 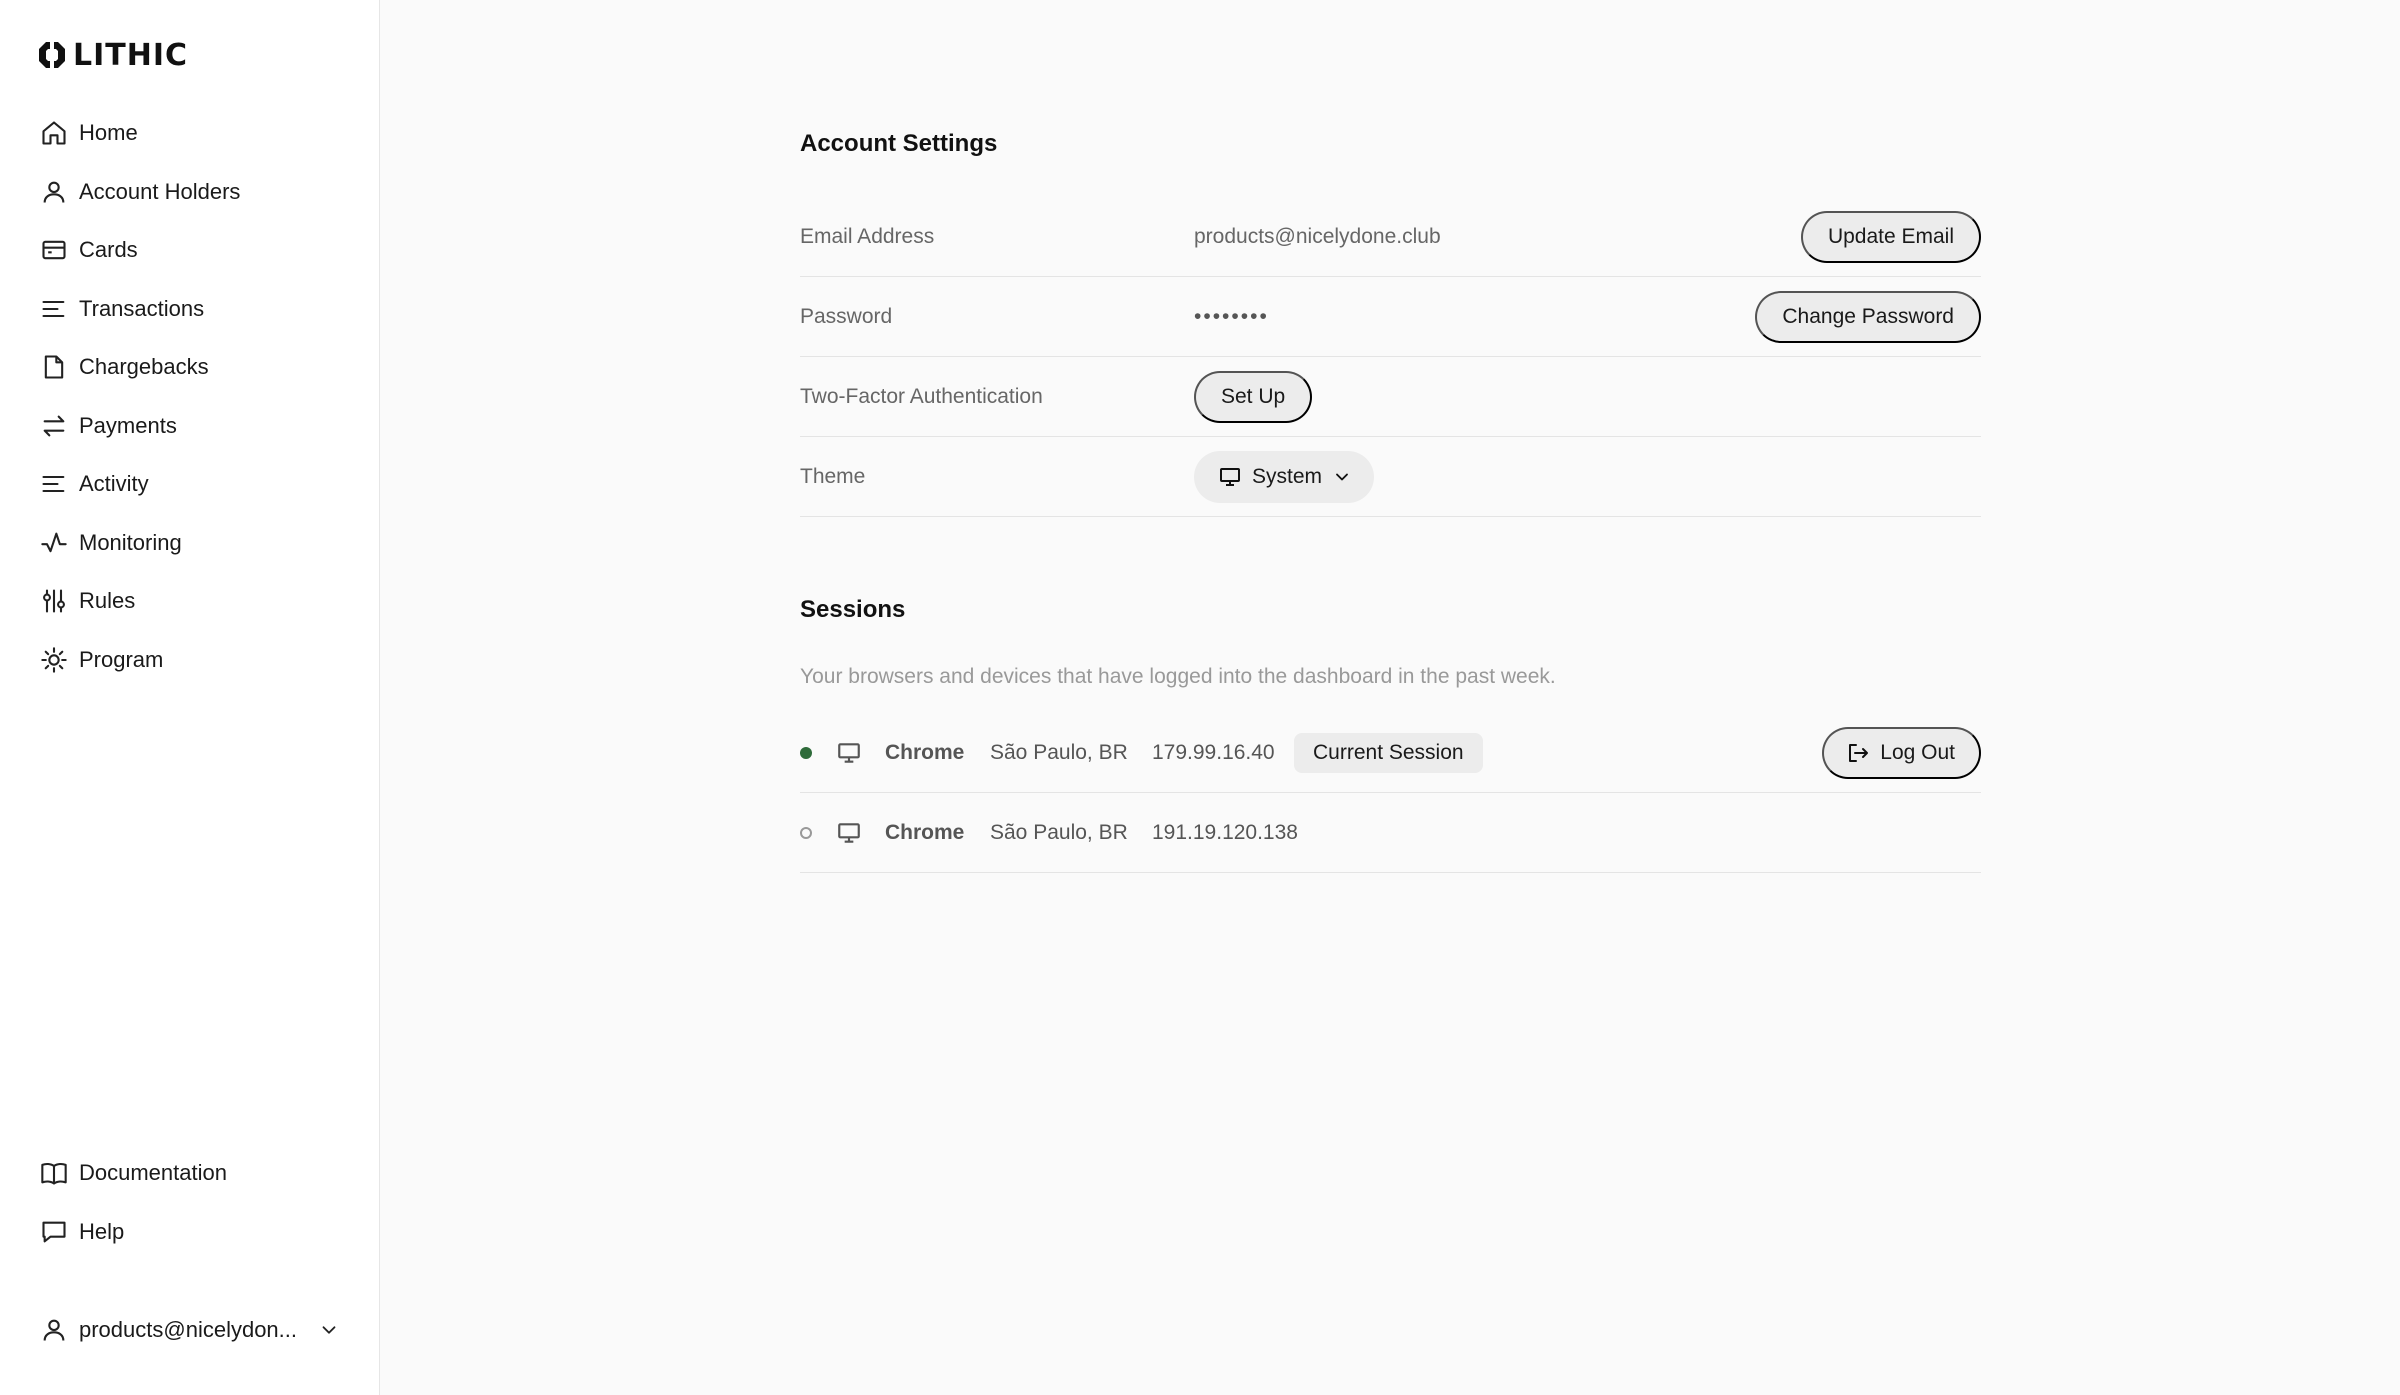 I want to click on nav-item-chargebacks: Chargebacks, so click(x=200, y=367).